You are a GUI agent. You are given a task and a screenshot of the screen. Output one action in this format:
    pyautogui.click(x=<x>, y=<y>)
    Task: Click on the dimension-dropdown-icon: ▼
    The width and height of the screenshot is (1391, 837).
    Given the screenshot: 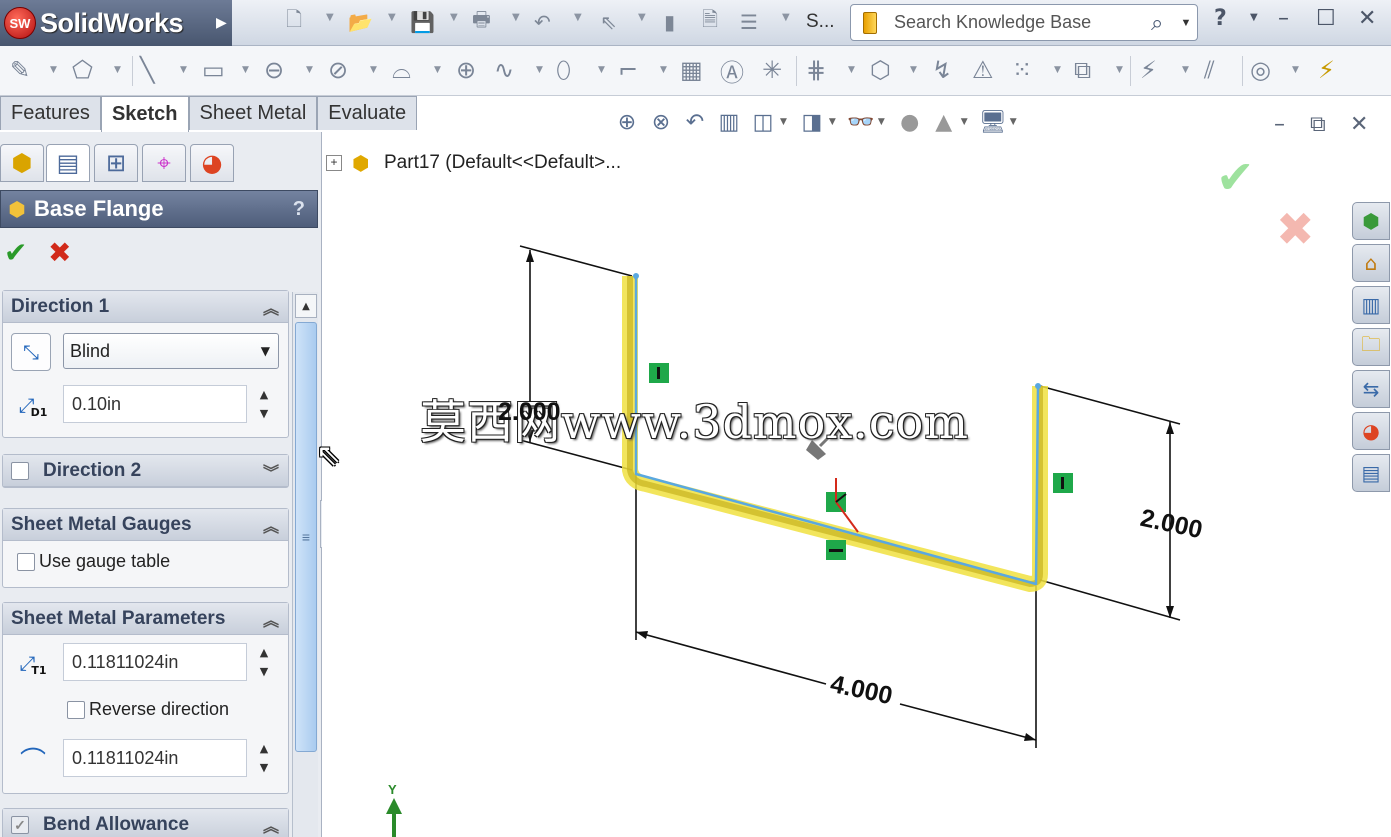 What is the action you would take?
    pyautogui.click(x=117, y=70)
    